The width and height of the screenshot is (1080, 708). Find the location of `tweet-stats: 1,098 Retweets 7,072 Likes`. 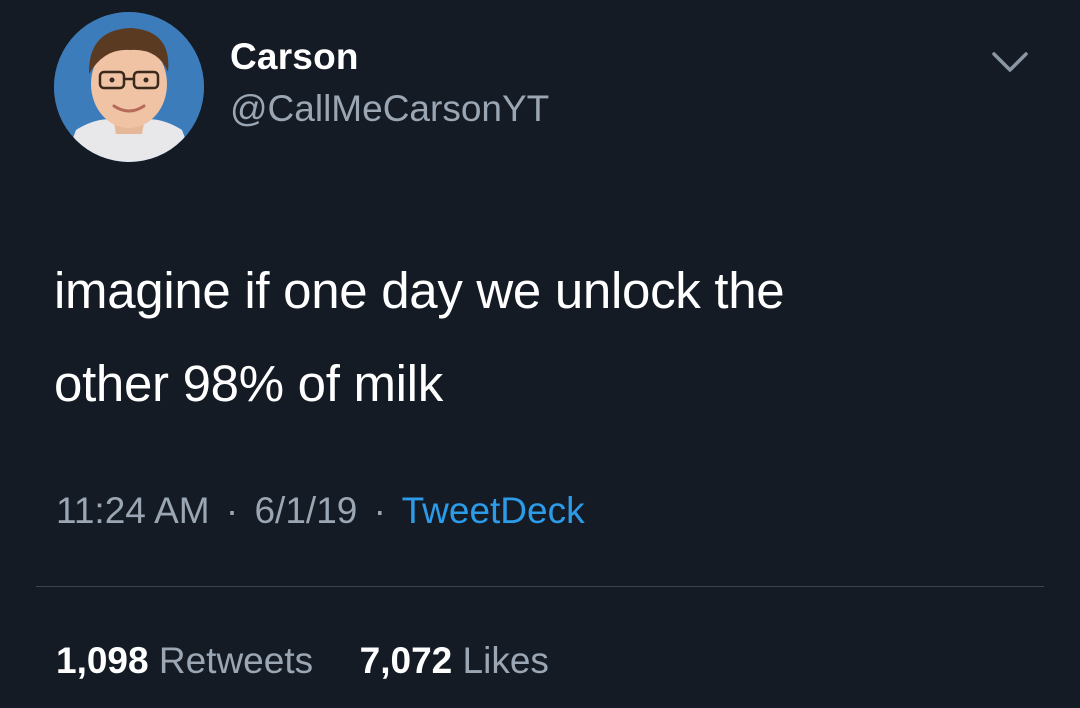

tweet-stats: 1,098 Retweets 7,072 Likes is located at coordinates (302, 661).